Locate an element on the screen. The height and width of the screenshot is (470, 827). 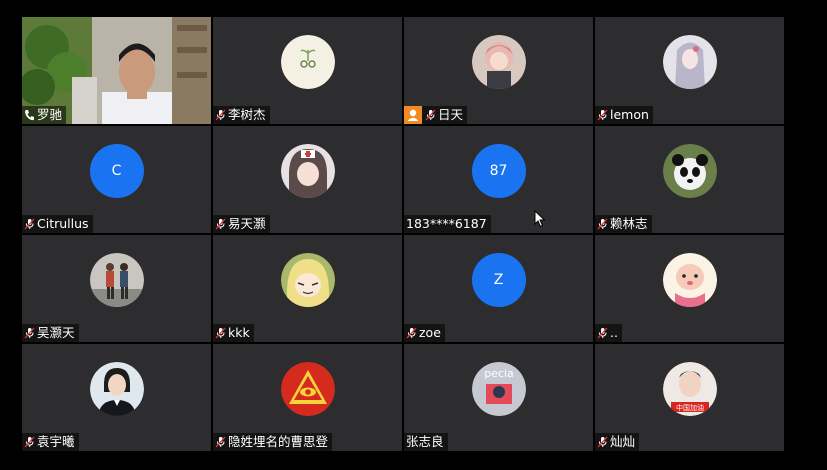
avatar-letter: C is located at coordinates (116, 171).